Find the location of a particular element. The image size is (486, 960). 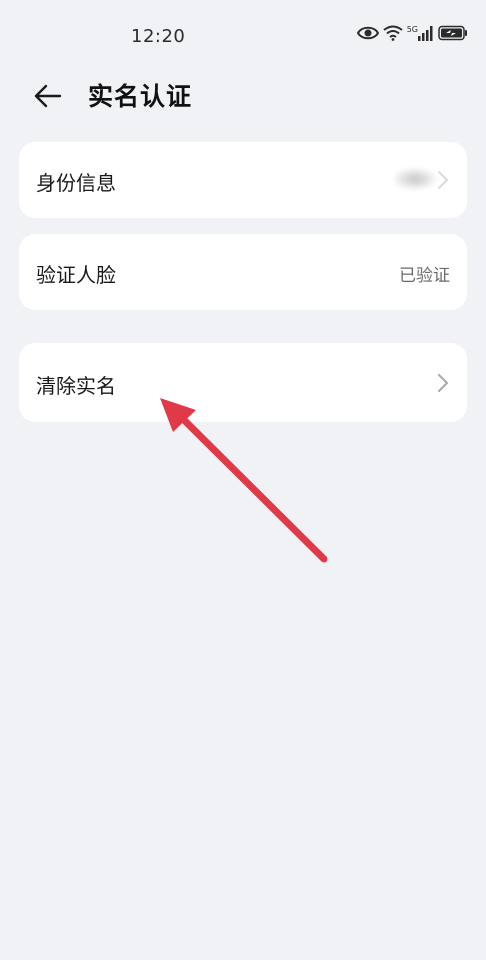

battery-icon is located at coordinates (453, 35).